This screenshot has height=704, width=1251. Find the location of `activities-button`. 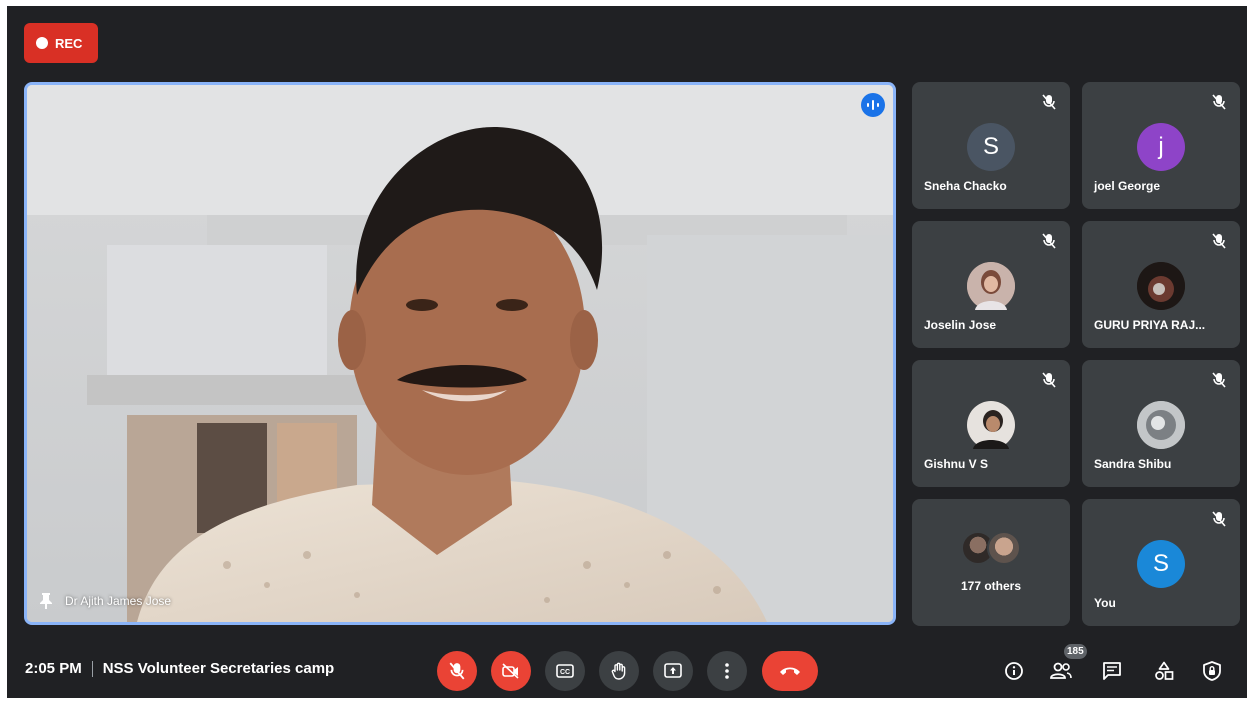

activities-button is located at coordinates (1164, 671).